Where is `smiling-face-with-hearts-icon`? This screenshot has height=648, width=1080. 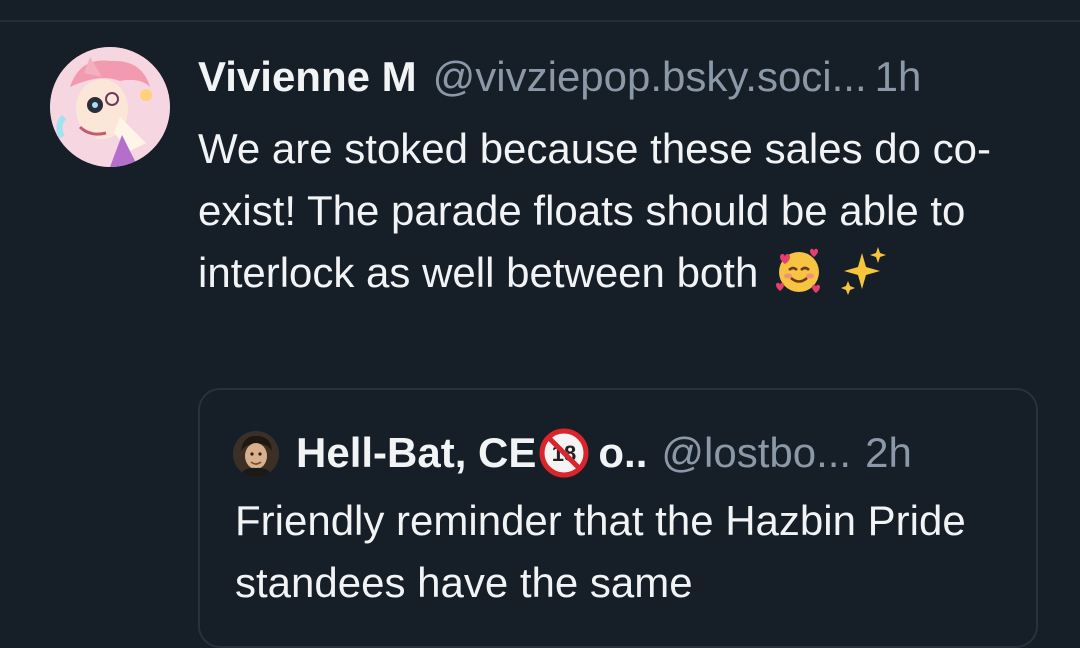
smiling-face-with-hearts-icon is located at coordinates (799, 278).